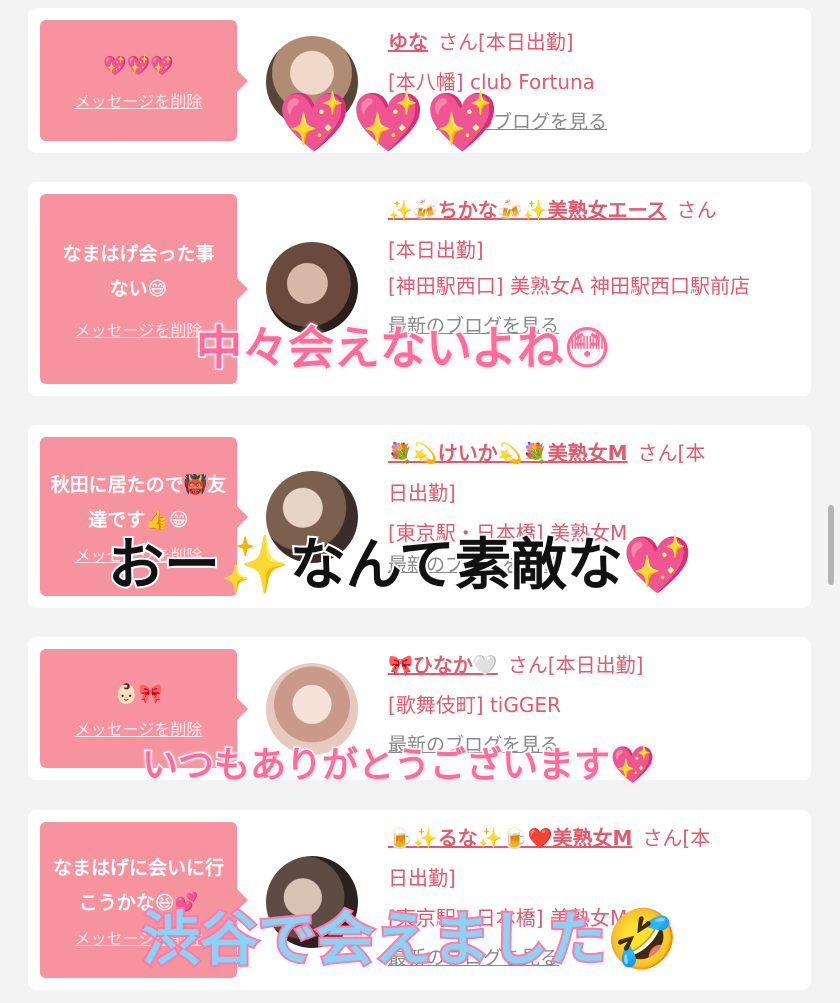 The height and width of the screenshot is (1003, 840). Describe the element at coordinates (400, 565) in the screenshot. I see `caption-overlay: おー✨なんて素敵な💖` at that location.